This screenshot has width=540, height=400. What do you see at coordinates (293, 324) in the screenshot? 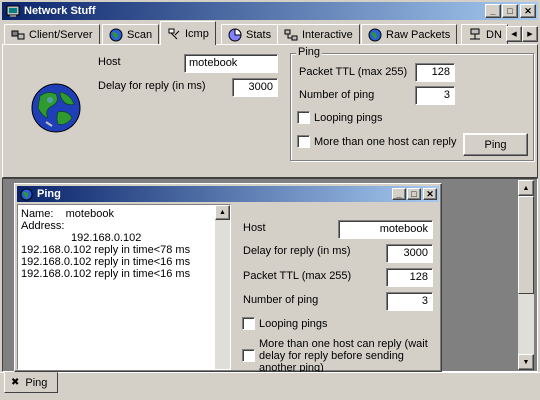
I see `child-looping-pings-label: Looping pings` at bounding box center [293, 324].